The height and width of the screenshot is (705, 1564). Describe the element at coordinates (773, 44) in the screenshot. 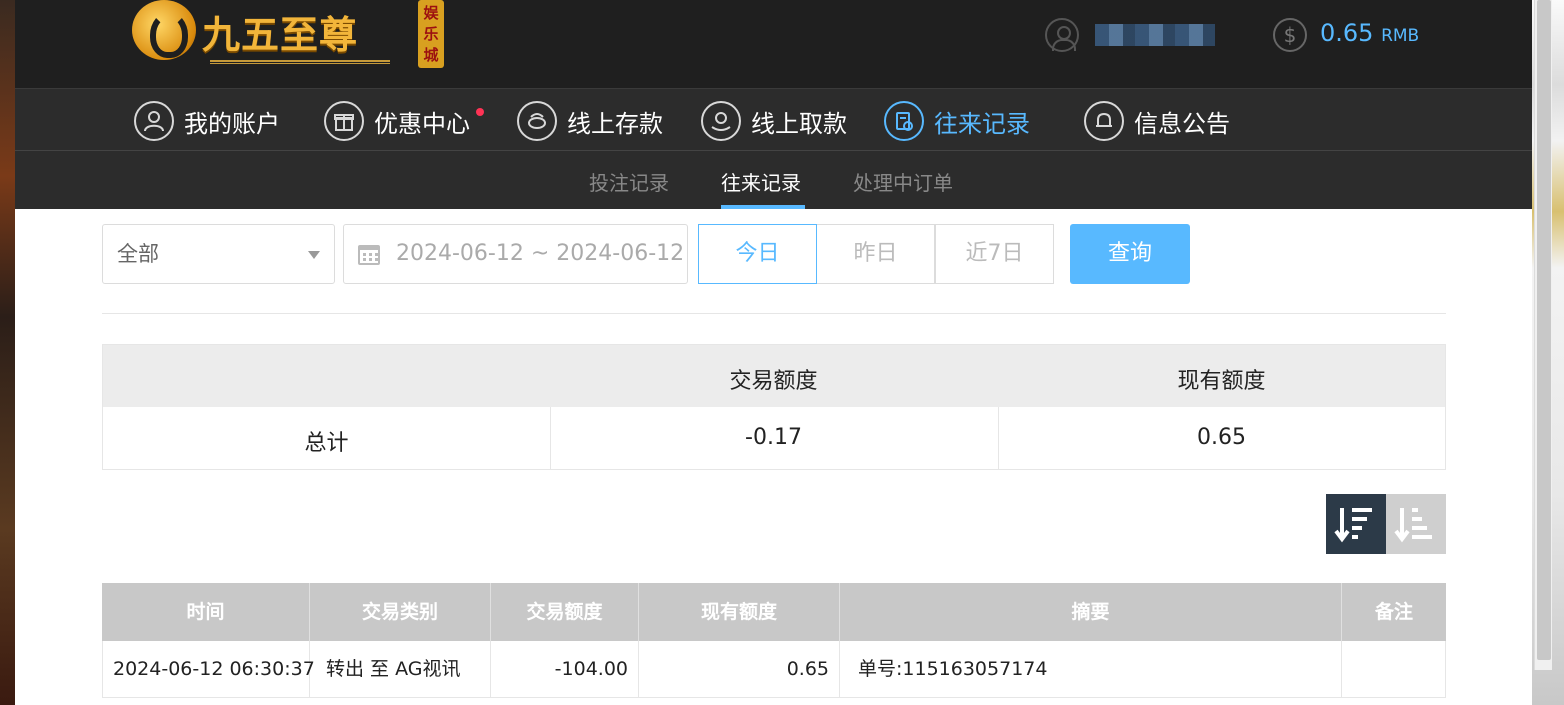

I see `top-header: 九五至尊 娱乐城 $ 0.65 RMB` at that location.